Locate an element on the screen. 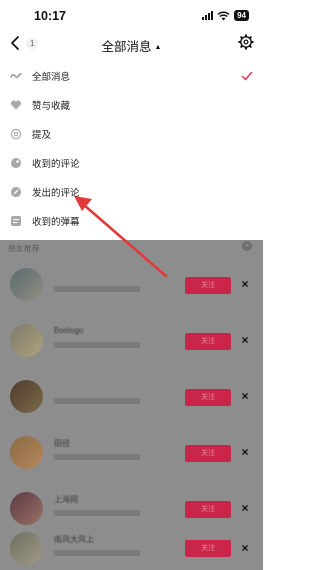 The width and height of the screenshot is (320, 570). message-filter-dropdown: 全部消息 ▲ is located at coordinates (131, 45).